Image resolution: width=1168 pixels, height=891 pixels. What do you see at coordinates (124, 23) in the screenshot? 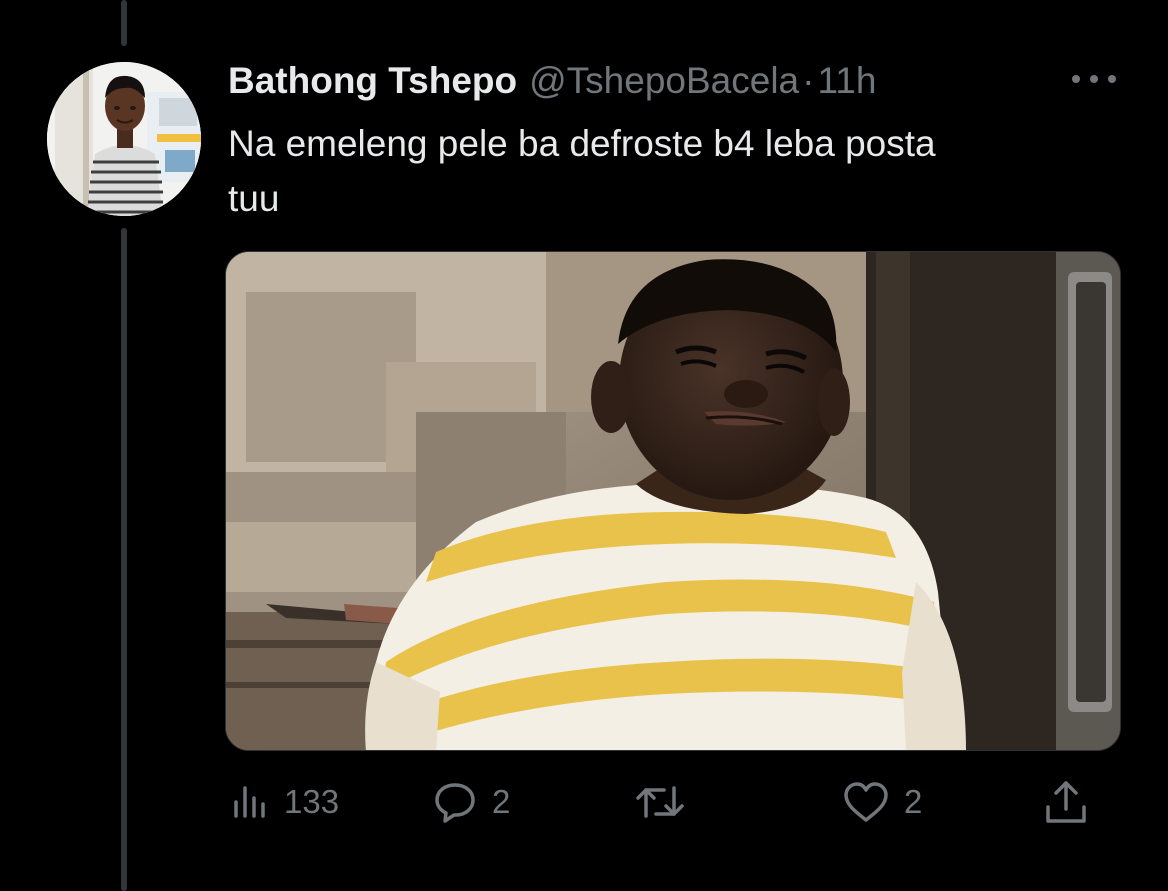
I see `thread-line-top` at bounding box center [124, 23].